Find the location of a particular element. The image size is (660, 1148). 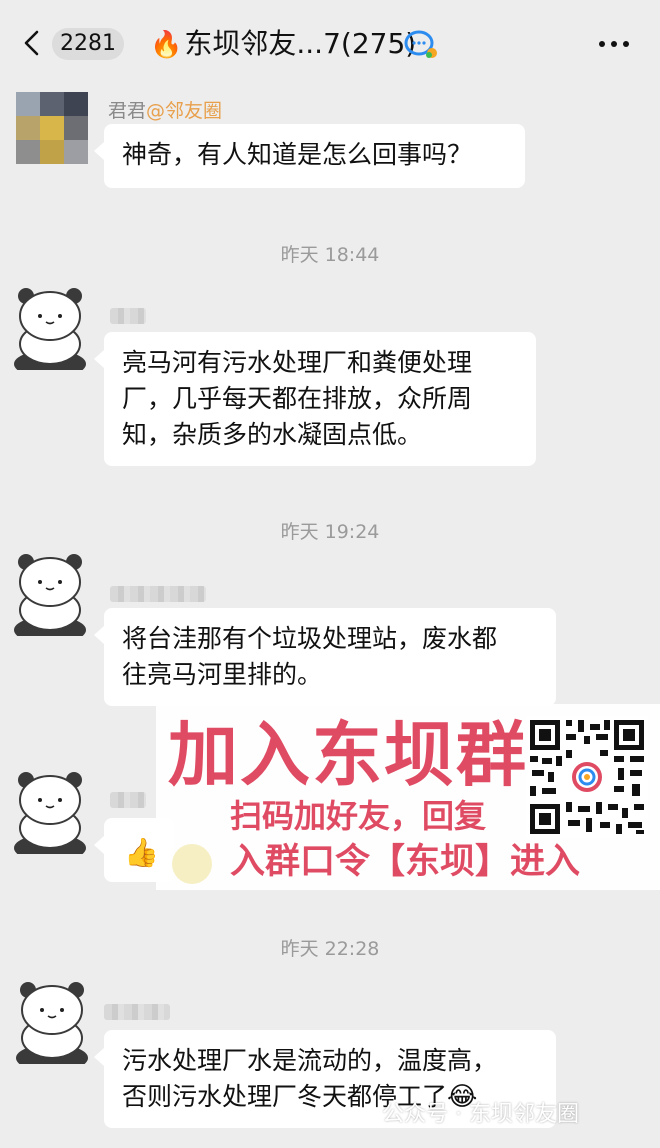

thumbs-up-icon: 👍 is located at coordinates (141, 852).